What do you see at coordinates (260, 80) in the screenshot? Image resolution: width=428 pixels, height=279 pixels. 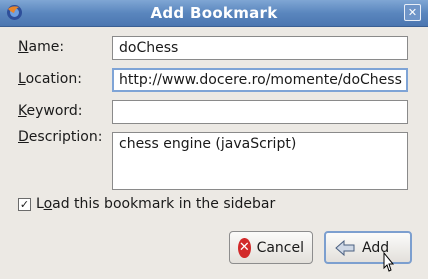 I see `location-field: http://www.docere.ro/momente/doChess` at bounding box center [260, 80].